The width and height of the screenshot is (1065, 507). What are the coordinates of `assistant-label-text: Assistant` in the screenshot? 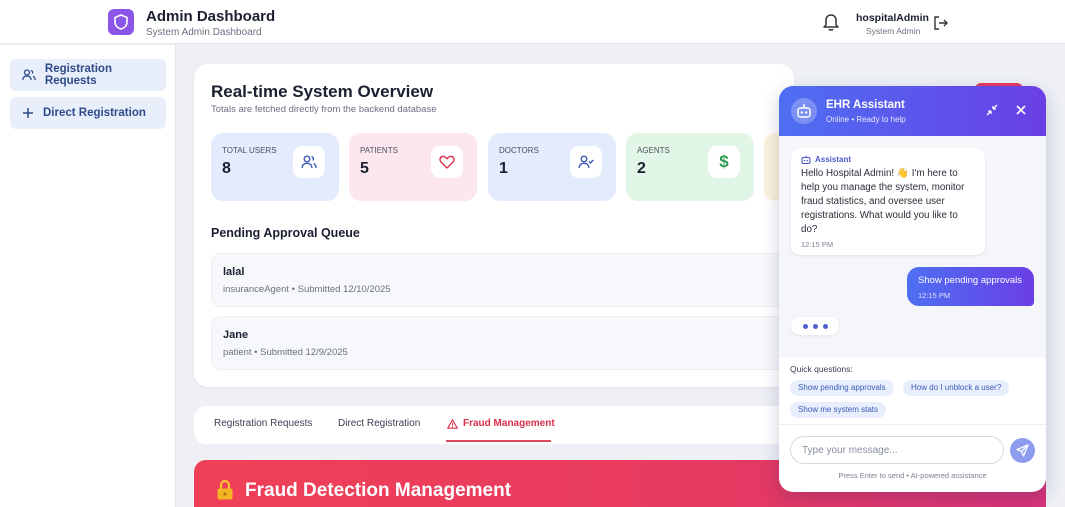 It's located at (833, 159).